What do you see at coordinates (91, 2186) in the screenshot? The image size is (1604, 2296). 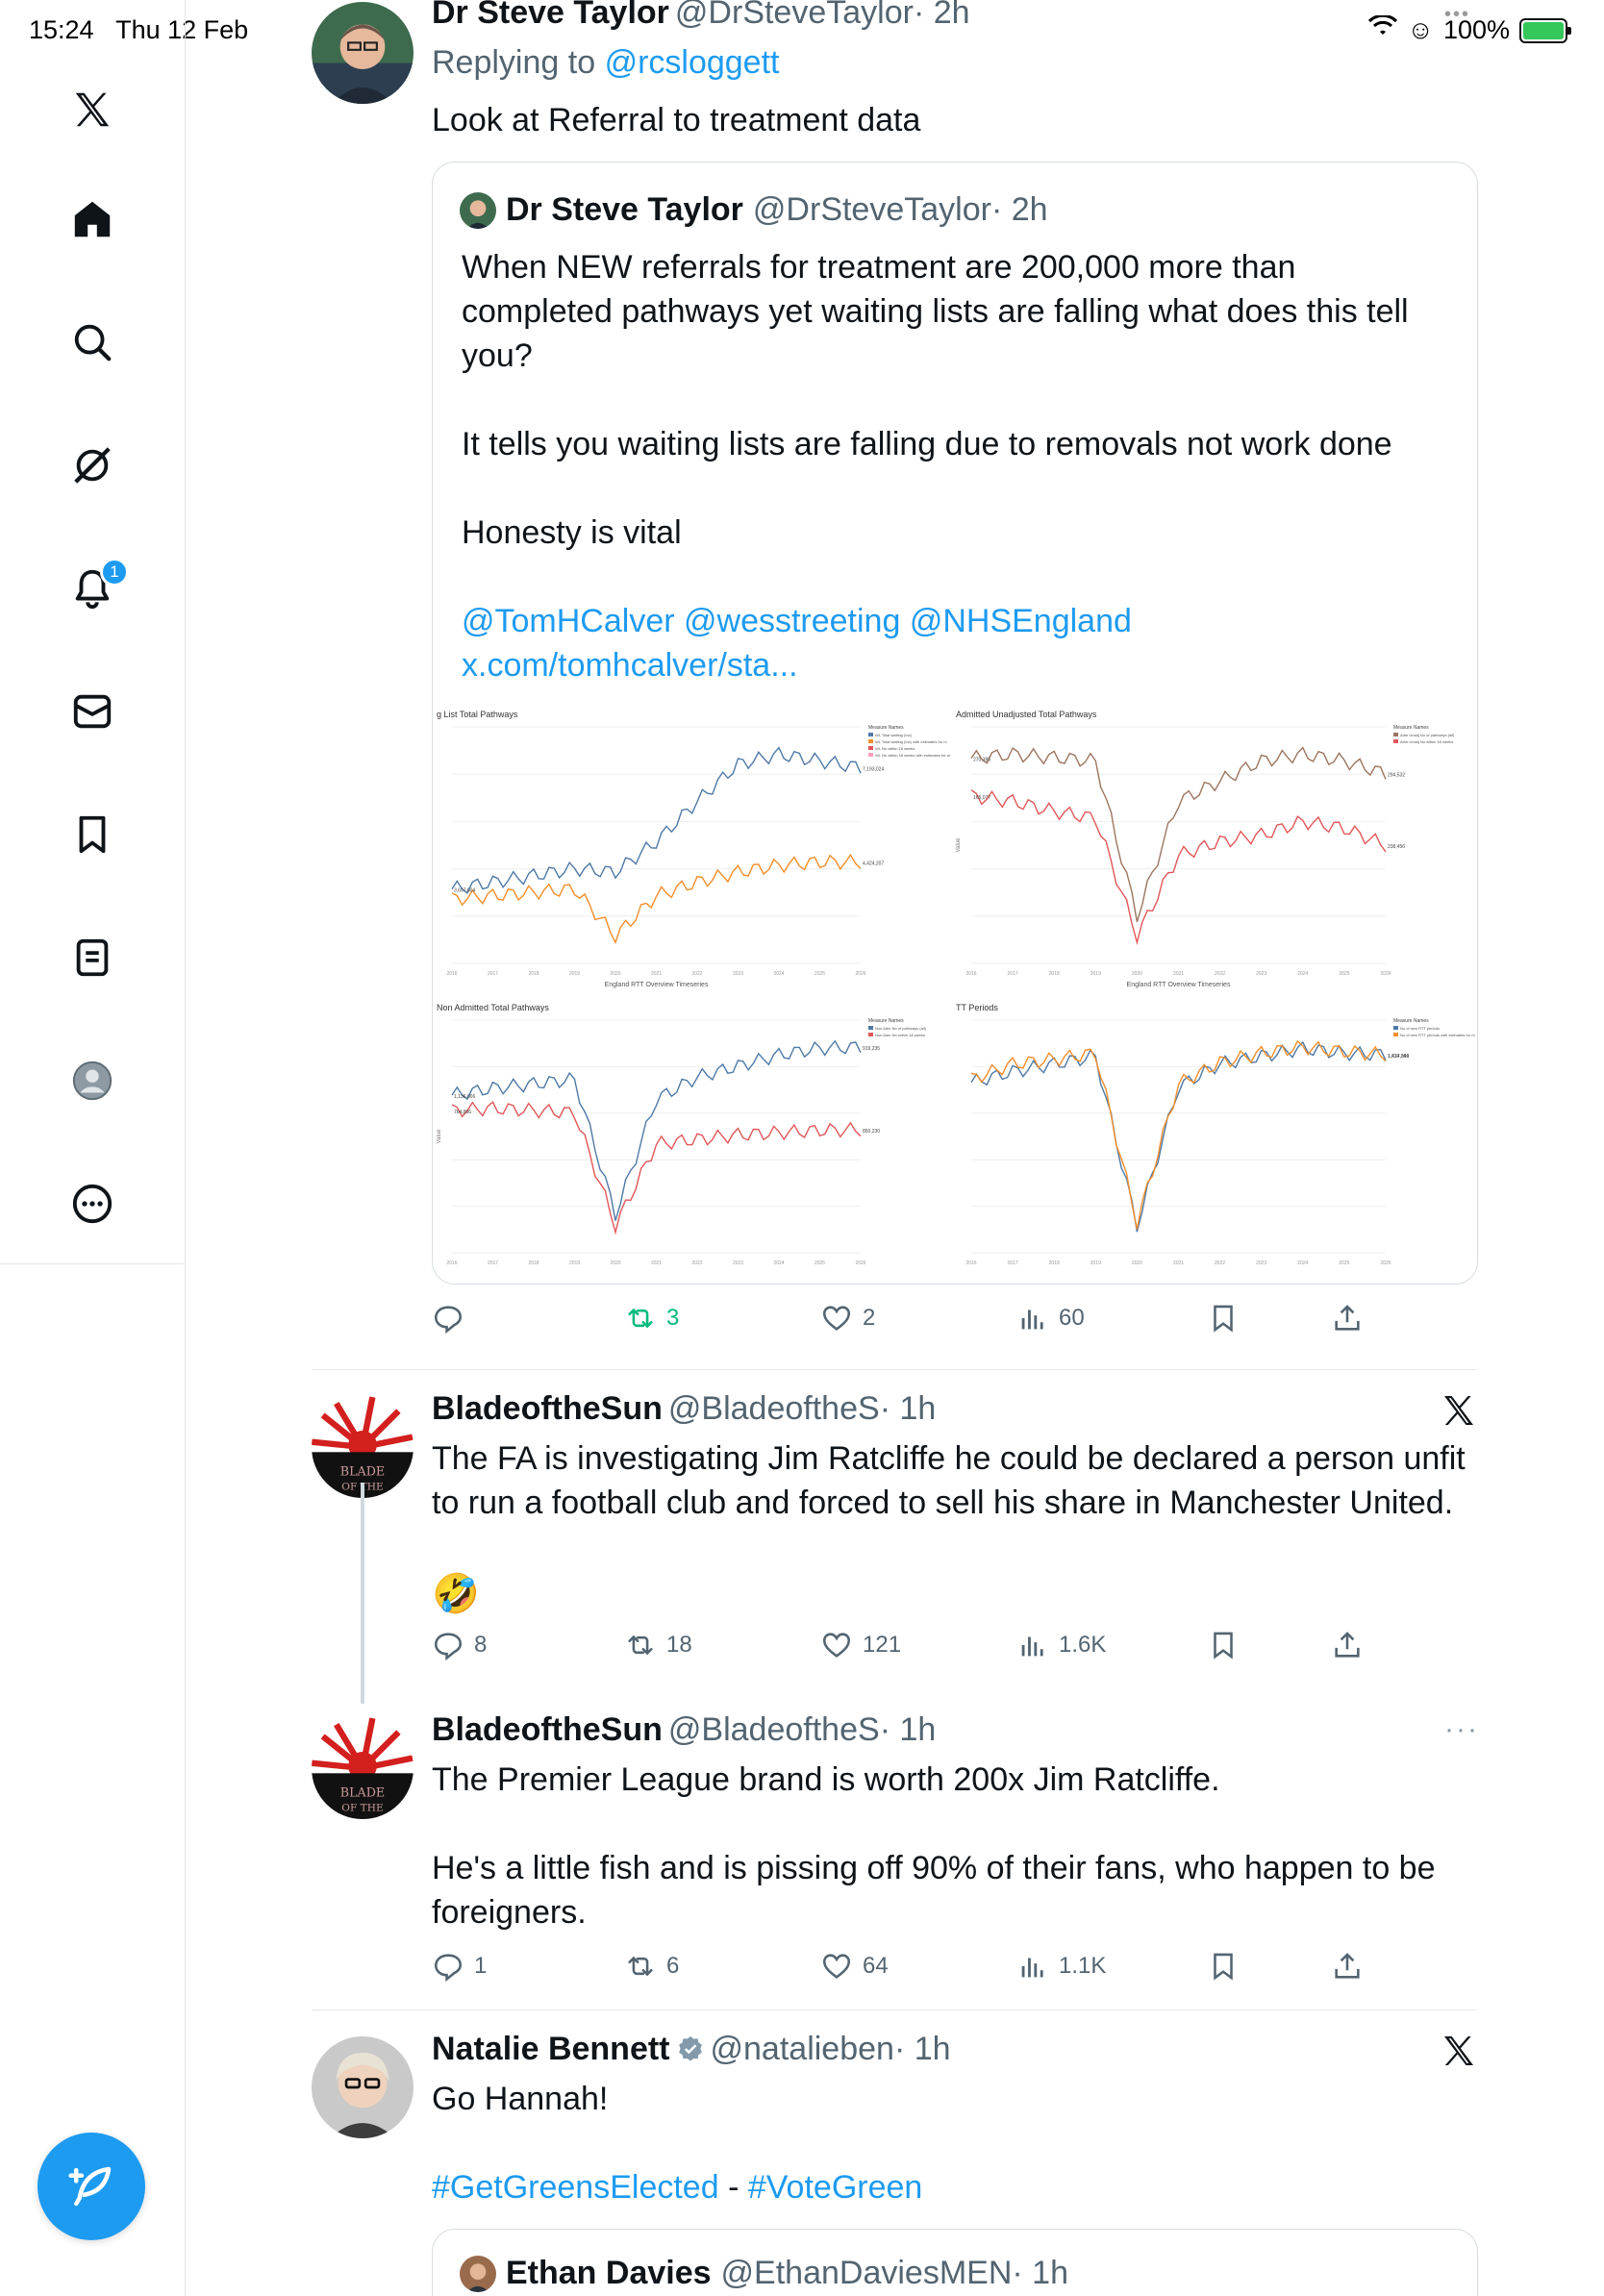 I see `compose-button` at bounding box center [91, 2186].